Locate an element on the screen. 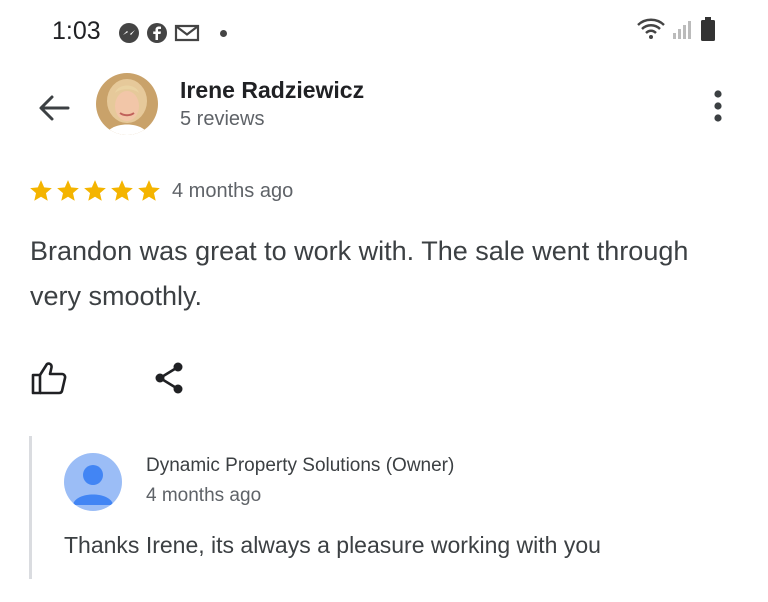 The height and width of the screenshot is (602, 768). arrow-left-icon is located at coordinates (54, 108).